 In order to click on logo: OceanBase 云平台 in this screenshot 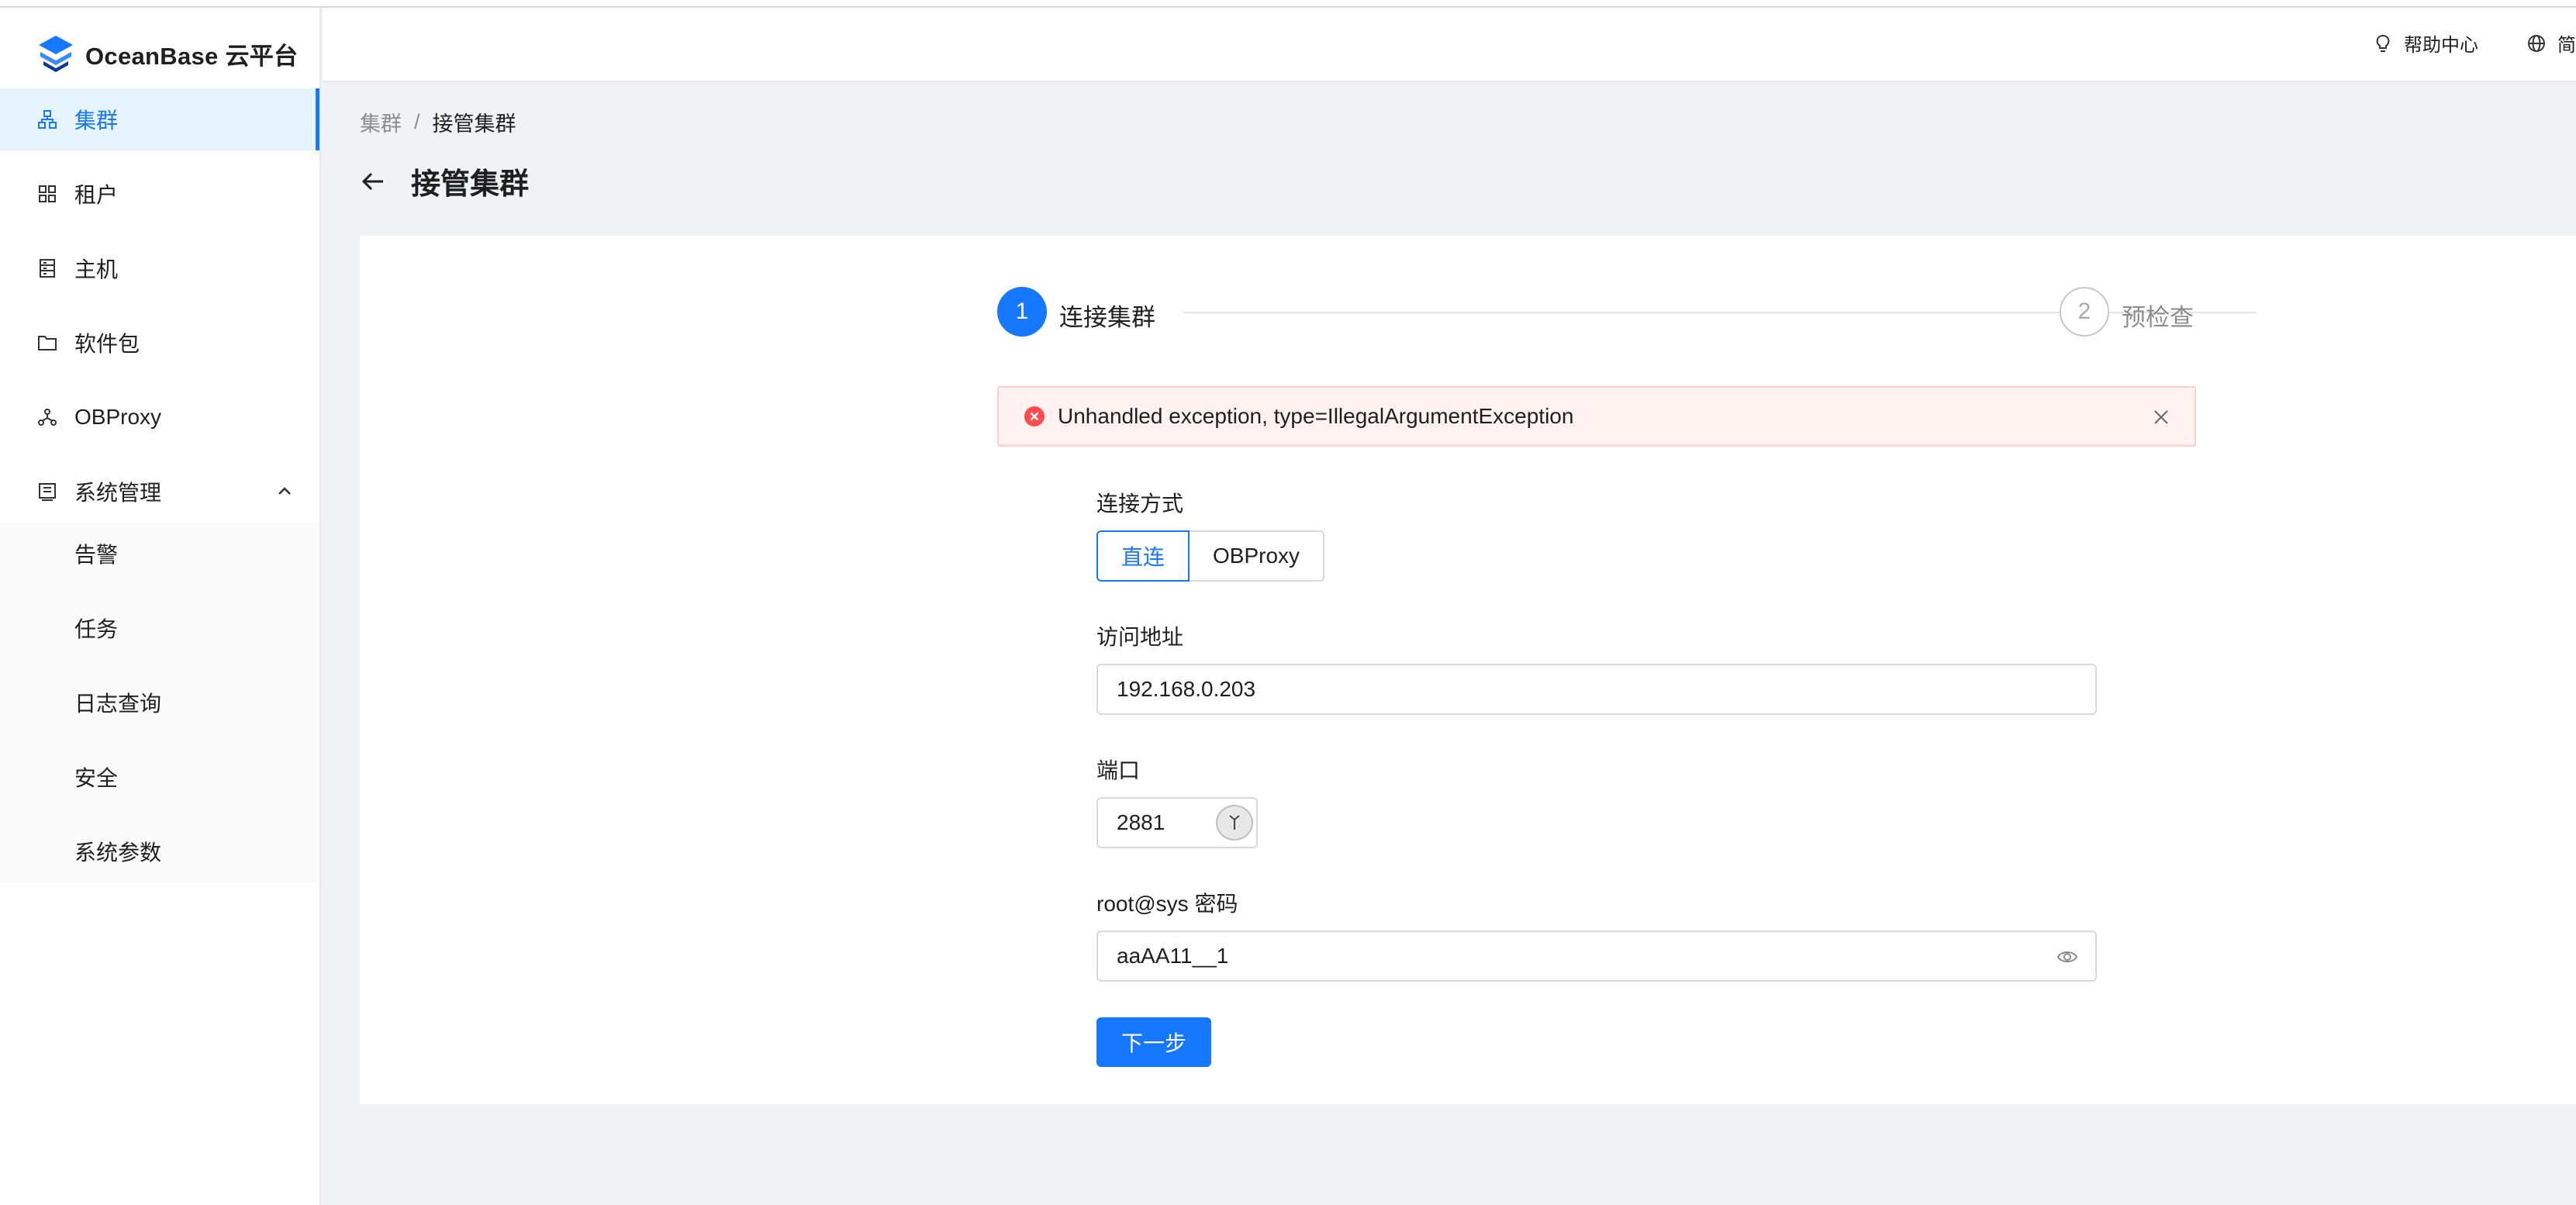, I will do `click(167, 54)`.